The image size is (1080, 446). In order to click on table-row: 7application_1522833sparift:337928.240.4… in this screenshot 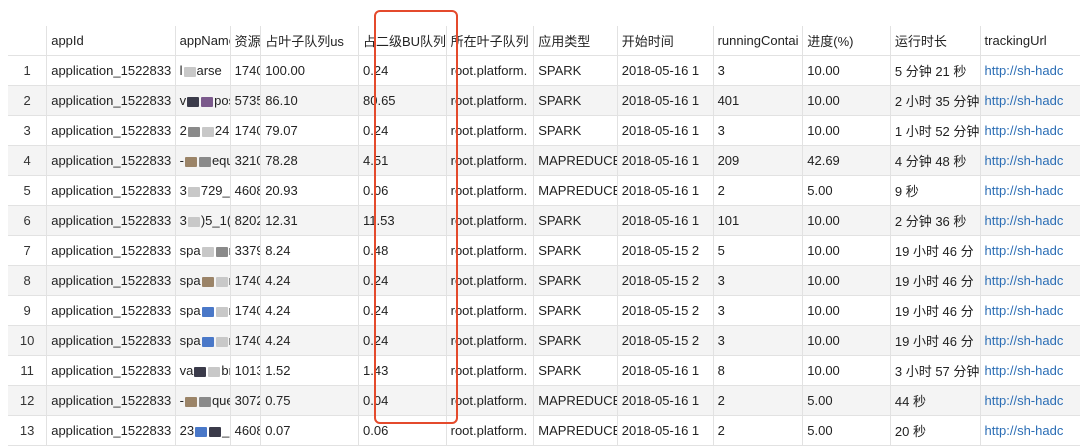, I will do `click(544, 250)`.